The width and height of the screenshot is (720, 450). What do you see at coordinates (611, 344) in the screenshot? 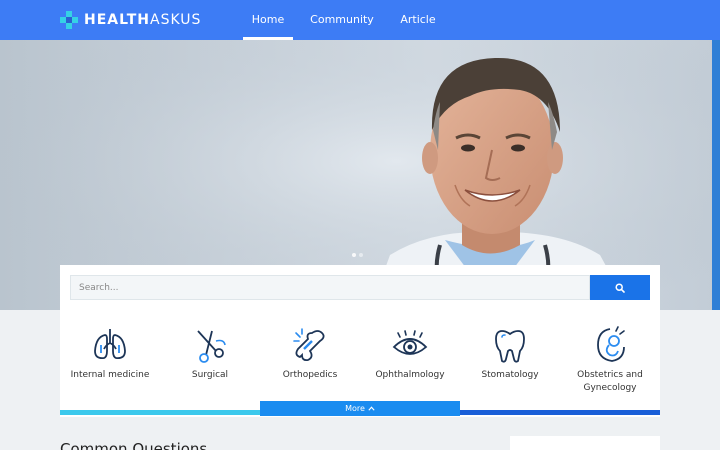
I see `fetus-icon` at bounding box center [611, 344].